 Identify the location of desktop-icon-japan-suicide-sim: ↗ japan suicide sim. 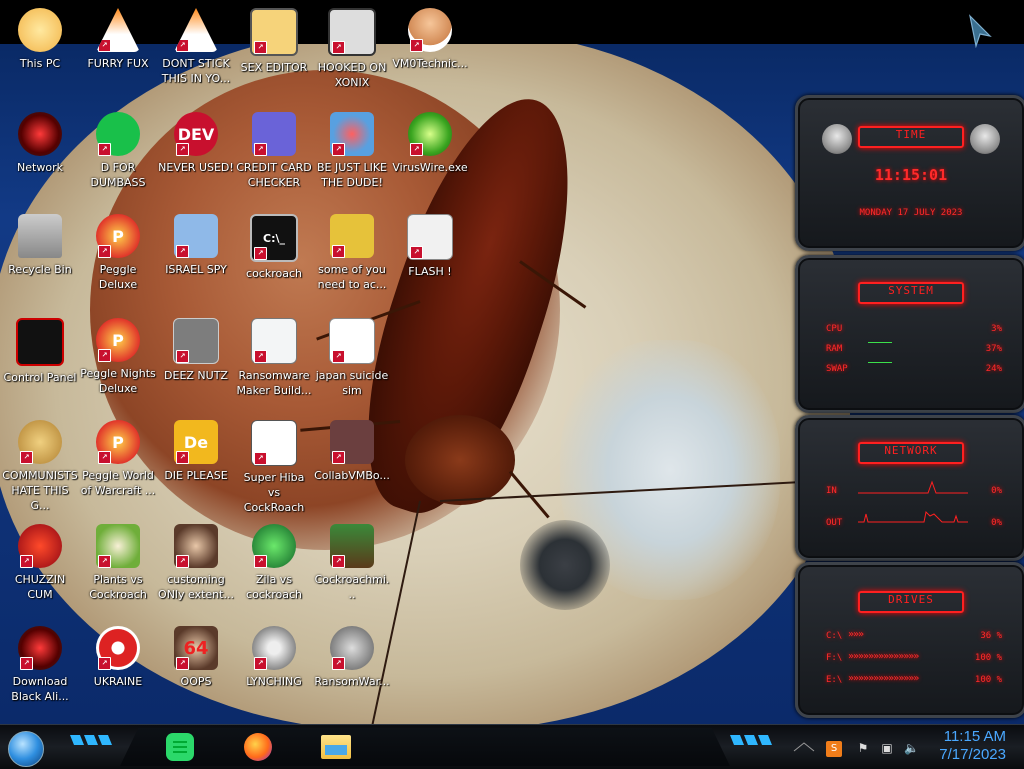
(352, 360).